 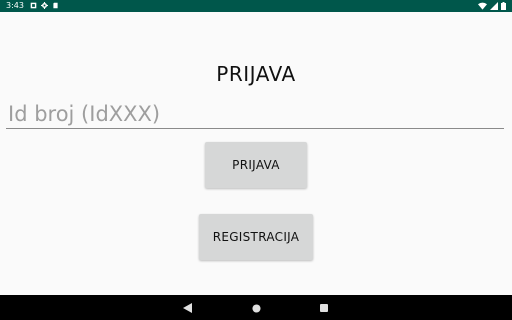 What do you see at coordinates (482, 6) in the screenshot?
I see `wifi-icon` at bounding box center [482, 6].